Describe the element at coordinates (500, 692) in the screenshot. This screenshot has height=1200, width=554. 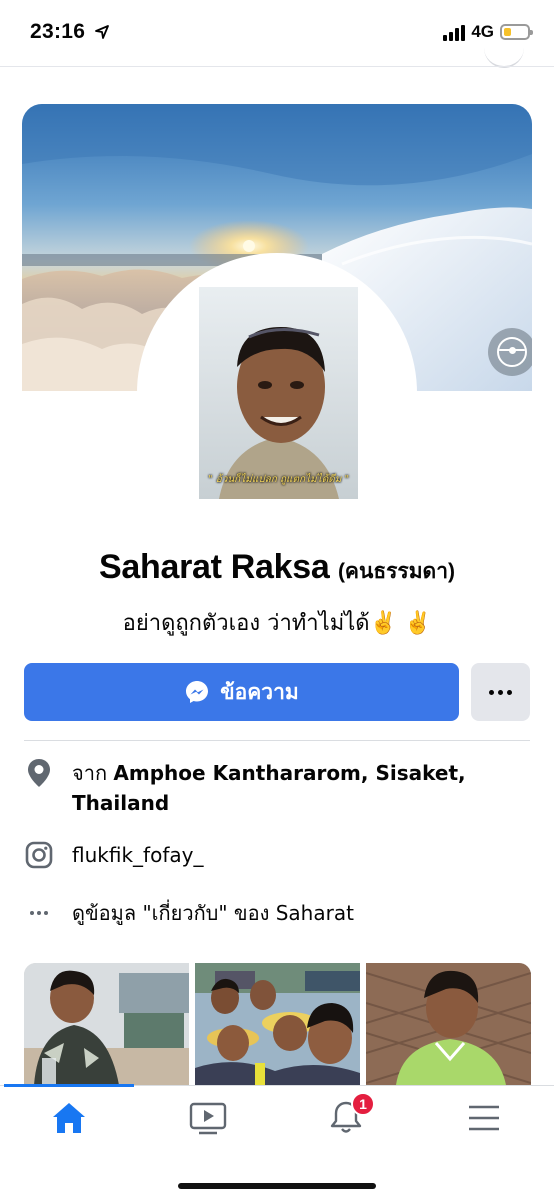
I see `more-options-button` at that location.